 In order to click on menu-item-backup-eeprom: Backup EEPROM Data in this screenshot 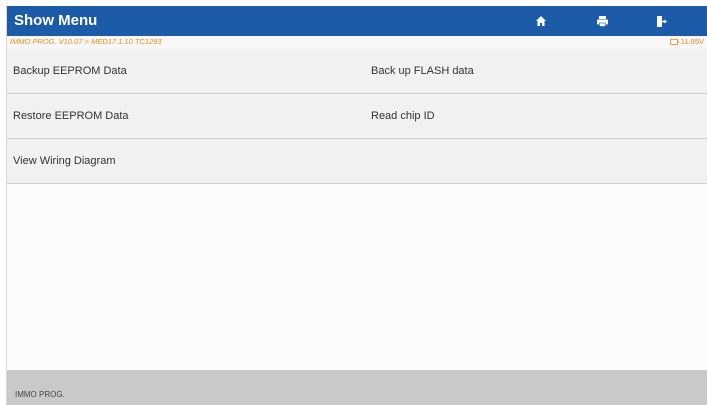, I will do `click(182, 71)`.